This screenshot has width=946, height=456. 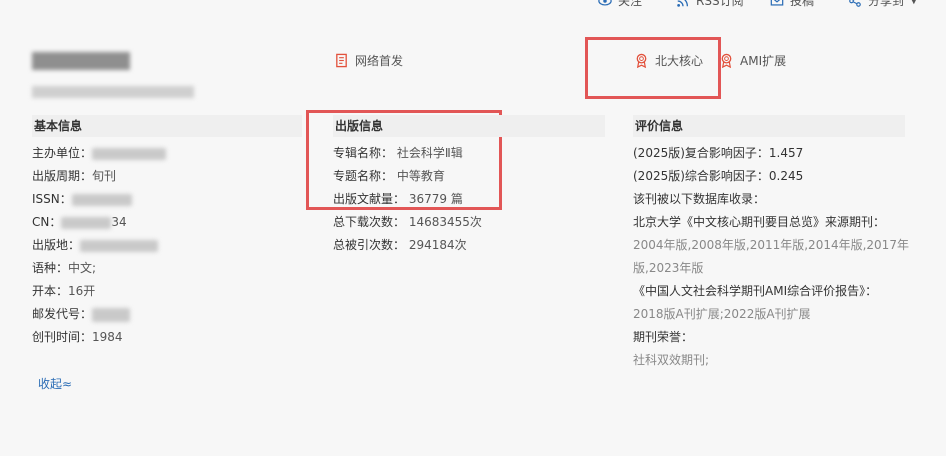 I want to click on award-ribbon-icon, so click(x=726, y=60).